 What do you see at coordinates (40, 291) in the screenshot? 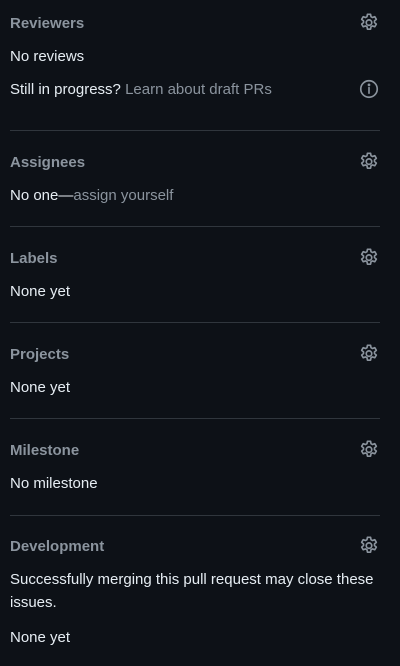
I see `labels-value: None yet` at bounding box center [40, 291].